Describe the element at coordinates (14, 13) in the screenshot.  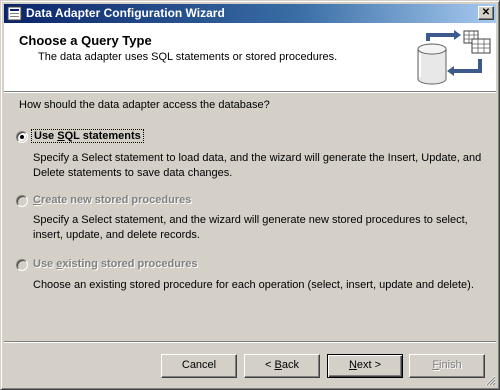
I see `wizard-app-icon` at that location.